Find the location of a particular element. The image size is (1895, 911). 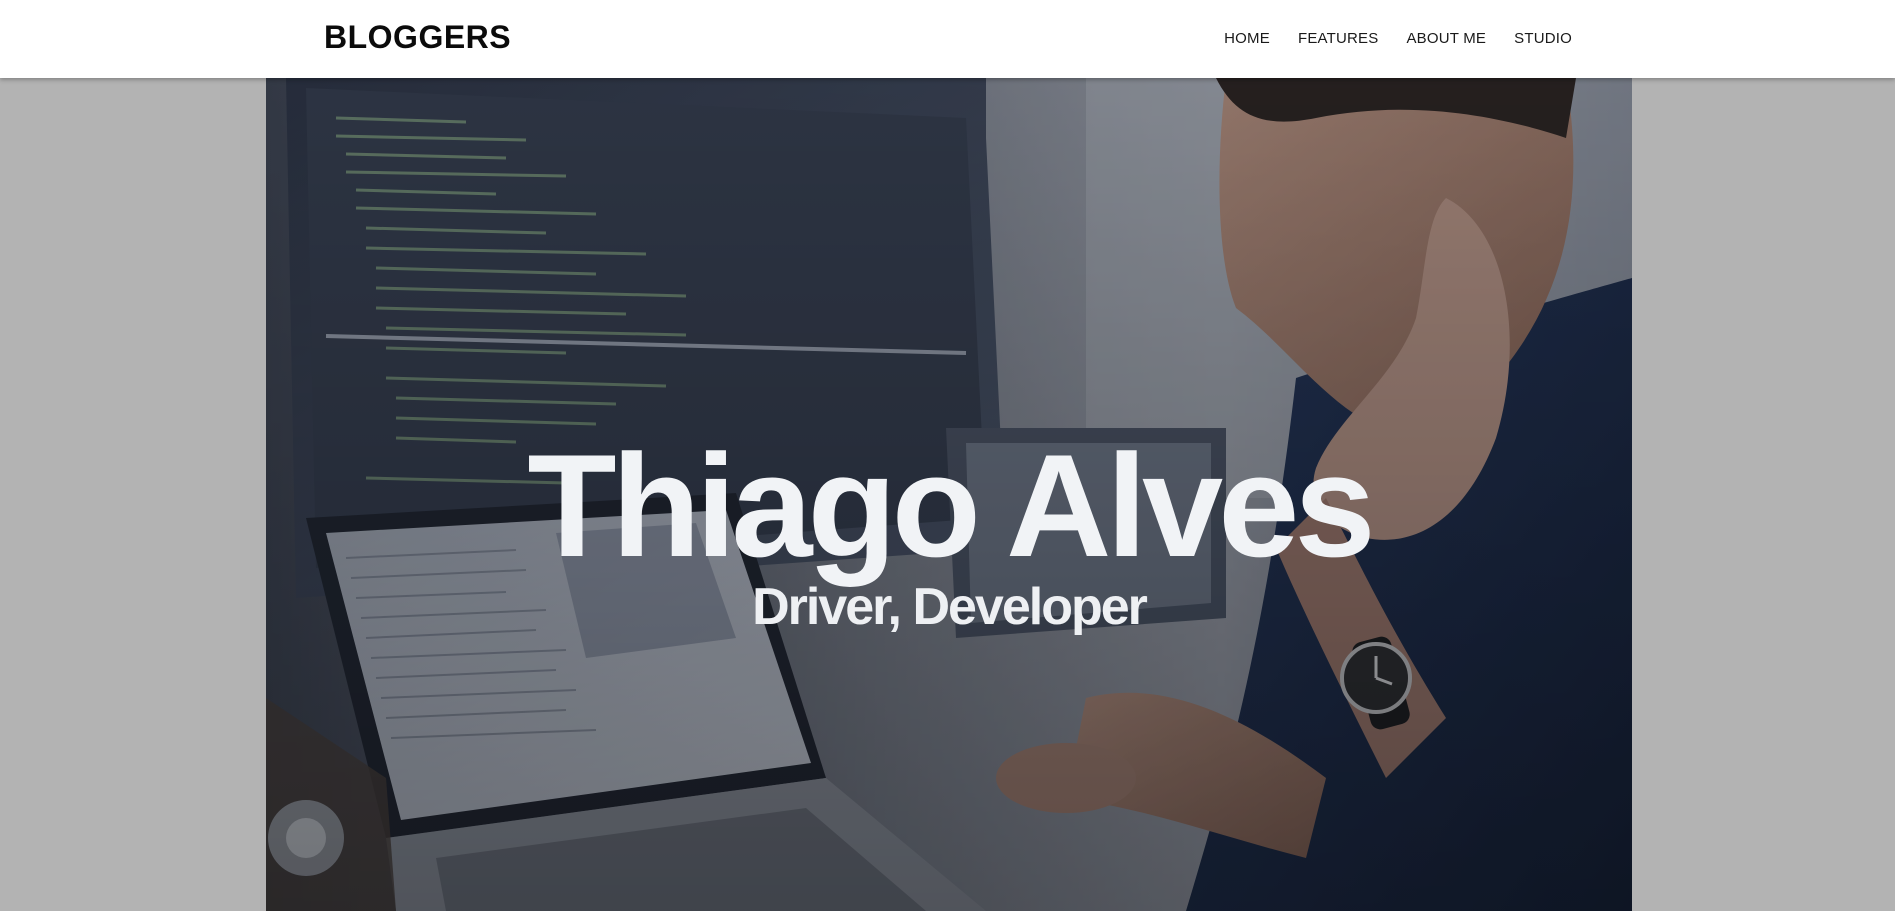

hero-subtitle: Driver, Developer is located at coordinates (950, 607).